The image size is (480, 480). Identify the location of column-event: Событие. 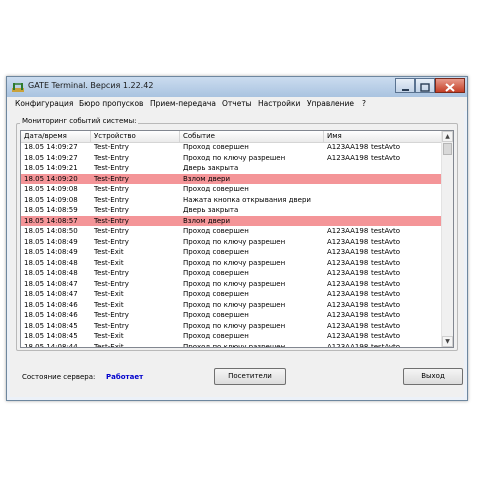
(252, 136).